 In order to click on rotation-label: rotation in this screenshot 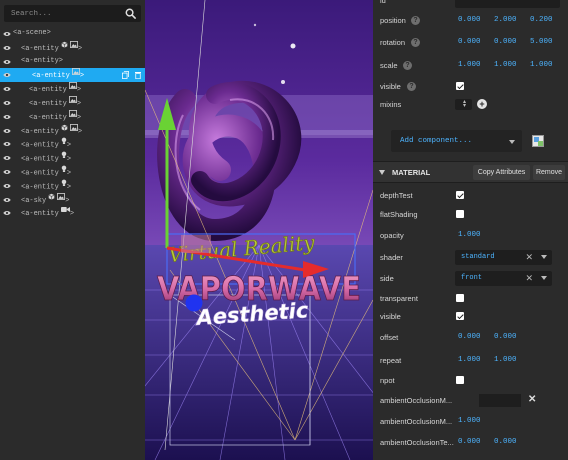, I will do `click(393, 42)`.